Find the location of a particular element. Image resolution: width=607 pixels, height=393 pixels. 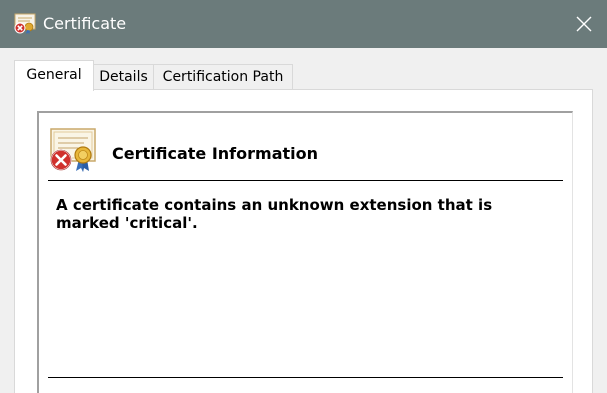

window-title: Certificate is located at coordinates (85, 23).